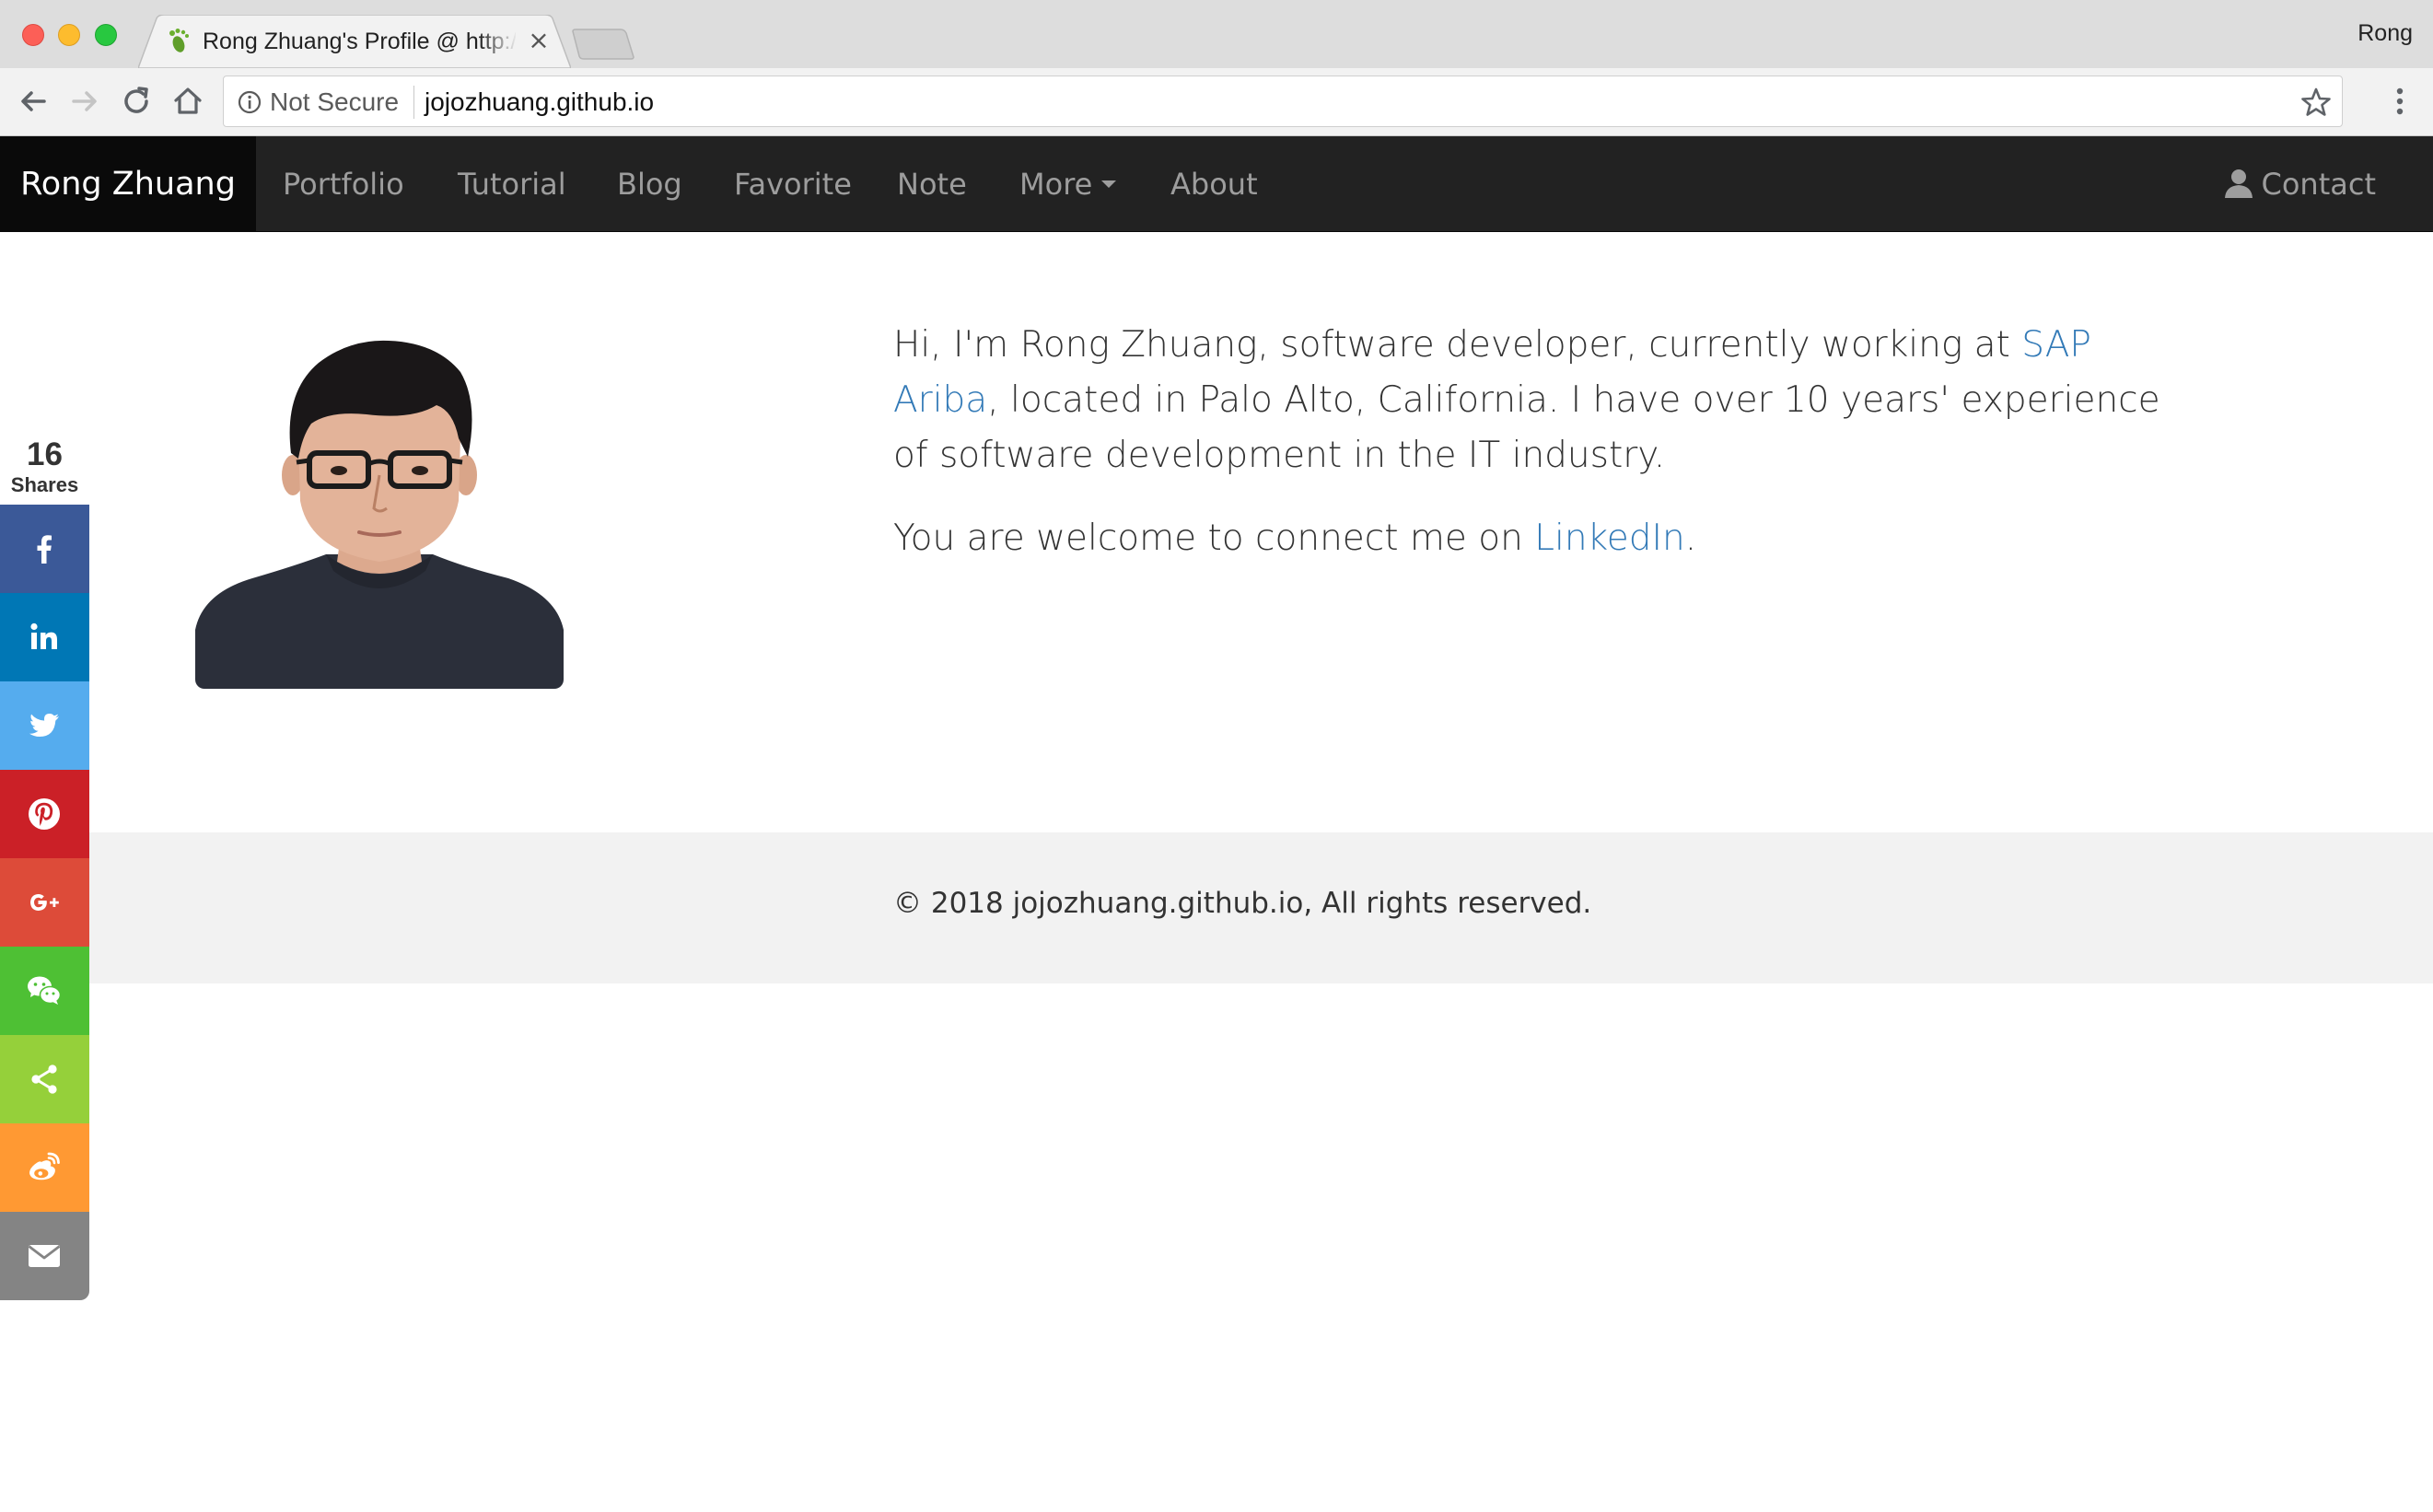  What do you see at coordinates (2319, 184) in the screenshot?
I see `contact-label: Contact` at bounding box center [2319, 184].